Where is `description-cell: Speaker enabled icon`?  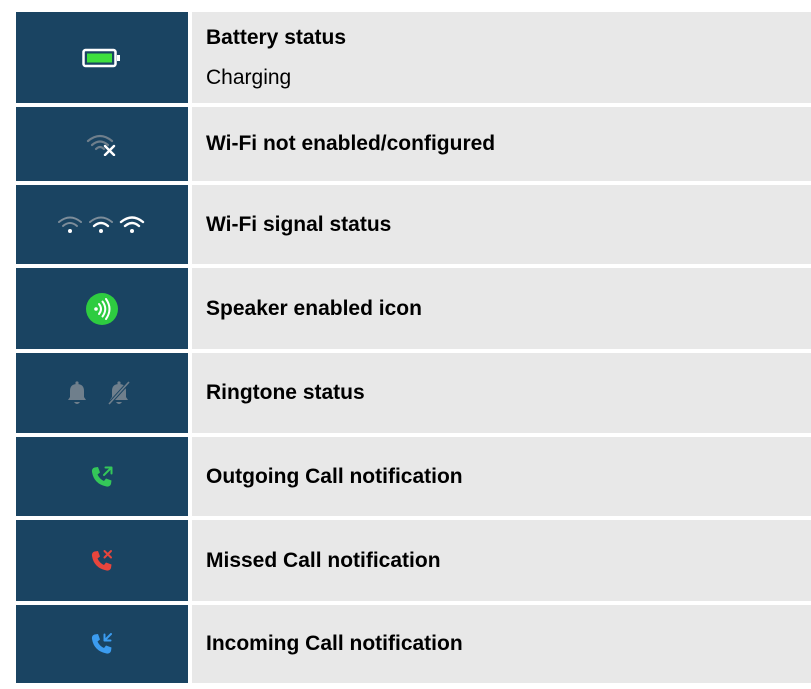 description-cell: Speaker enabled icon is located at coordinates (501, 308).